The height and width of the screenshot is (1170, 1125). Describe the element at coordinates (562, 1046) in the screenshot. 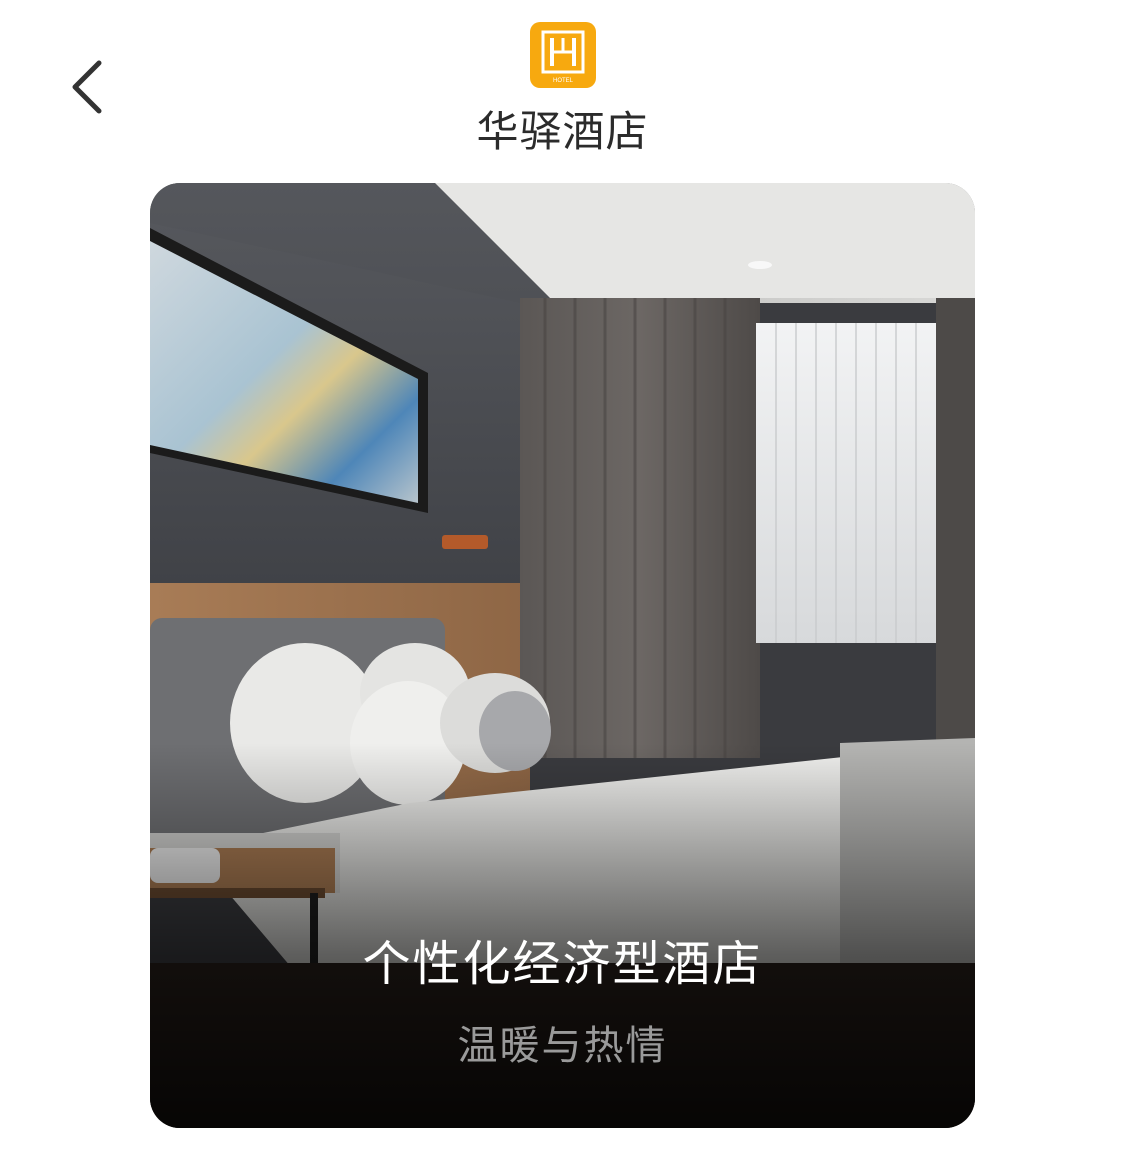

I see `hero-subtitle: 温暖与热情` at that location.